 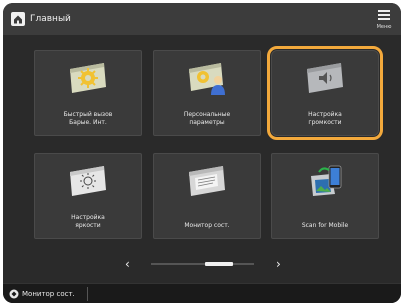 I want to click on menu-button: Меню, so click(x=384, y=19).